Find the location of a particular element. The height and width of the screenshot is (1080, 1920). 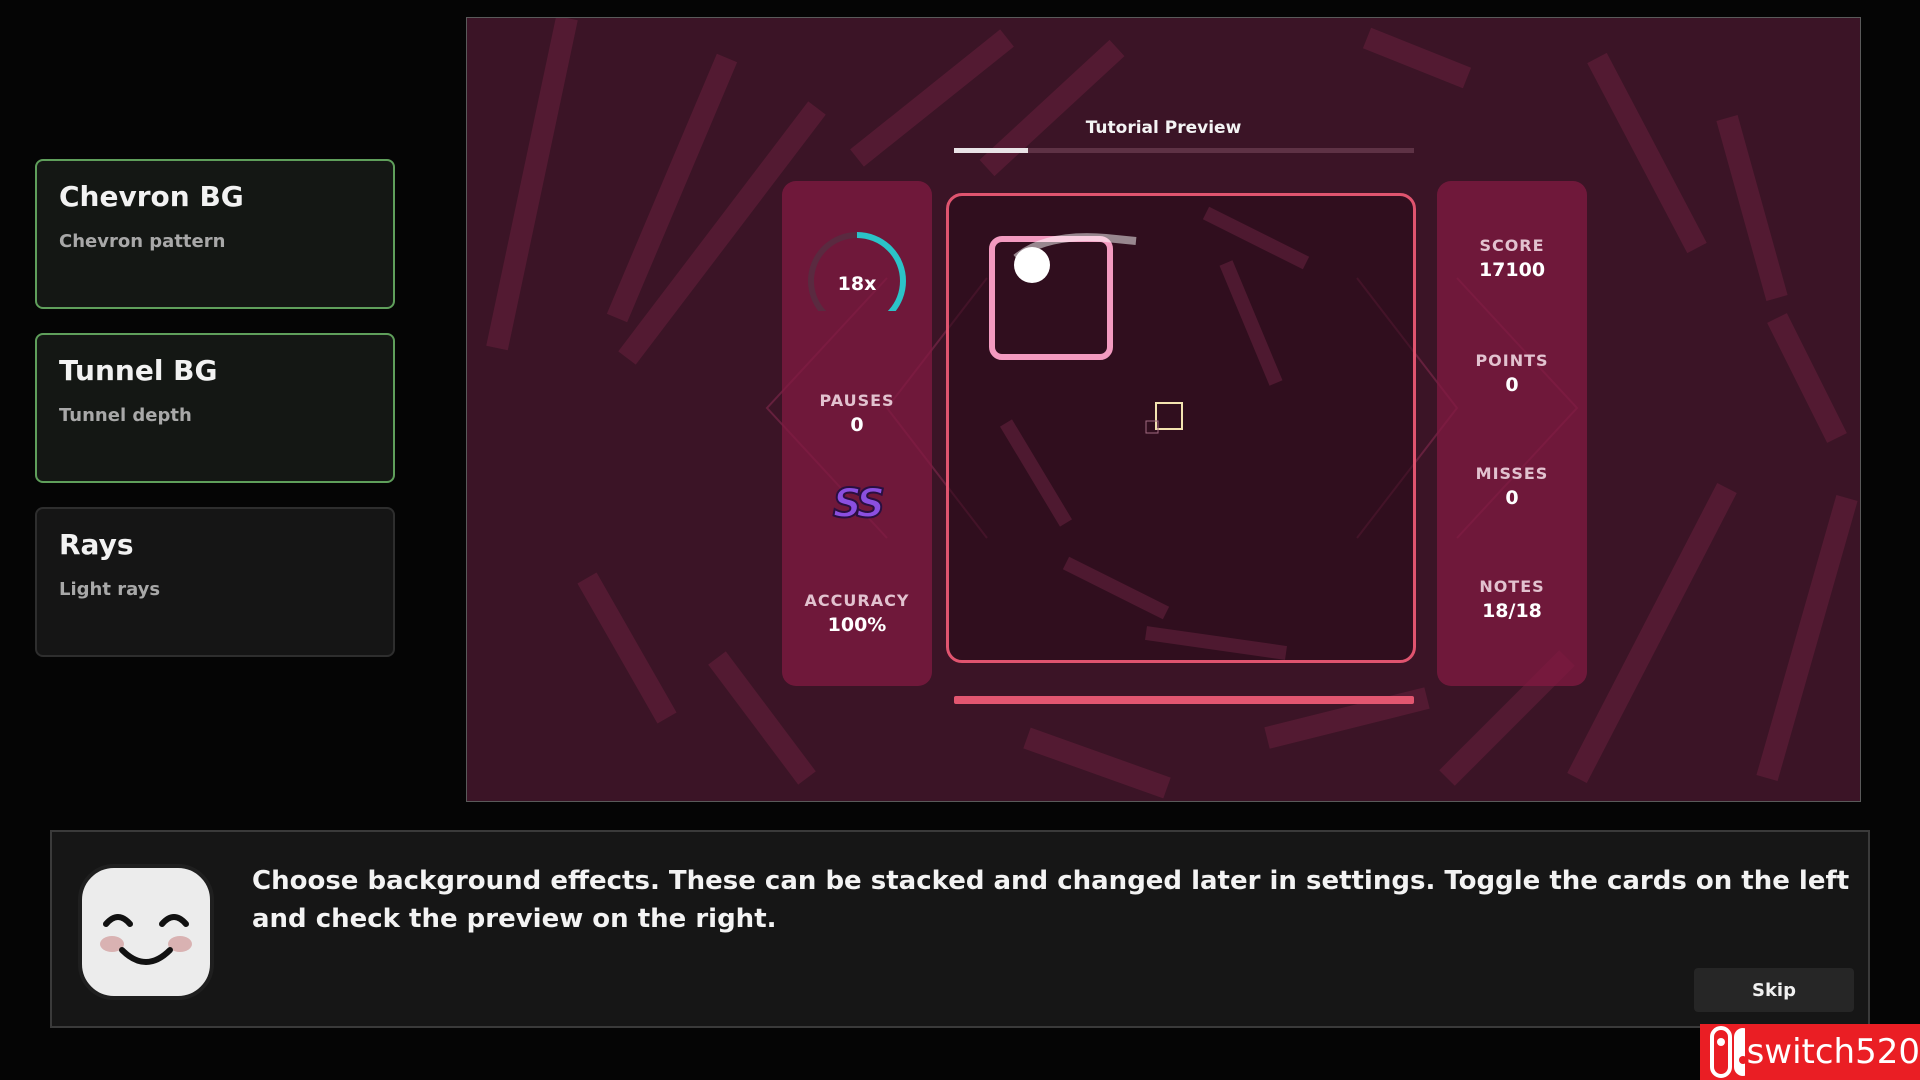

points-label: POINTS is located at coordinates (1512, 360).